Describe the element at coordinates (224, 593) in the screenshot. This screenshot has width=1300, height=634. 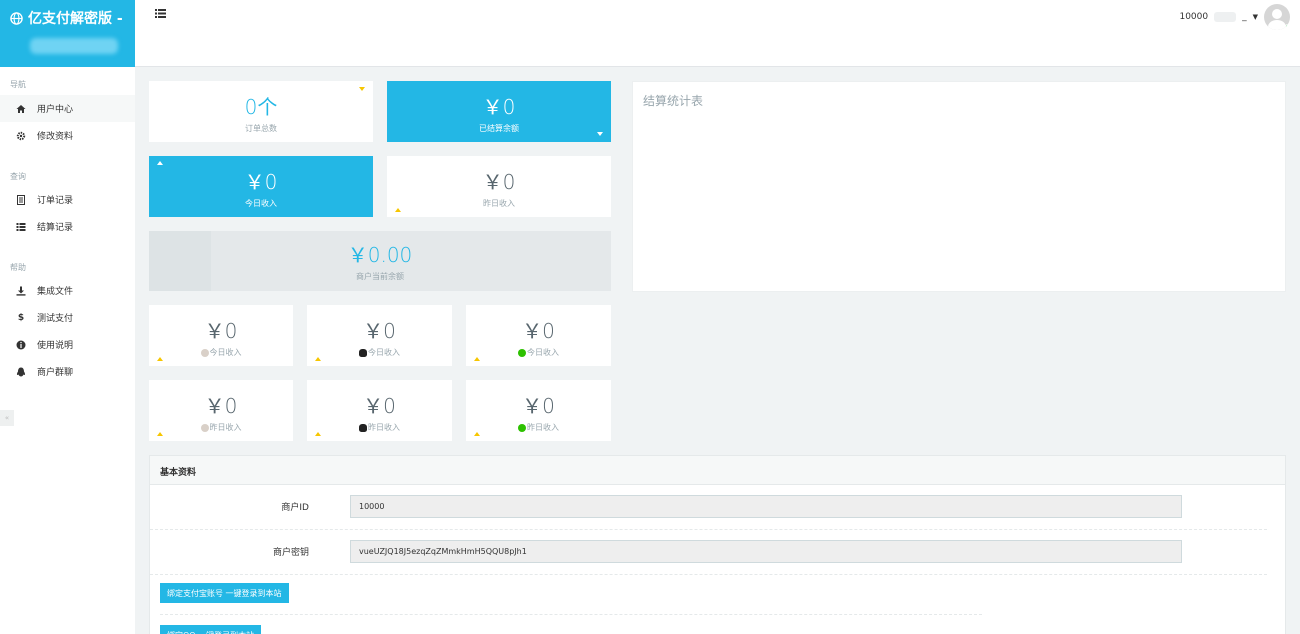
I see `bind-alipay-button: 绑定支付宝账号 一键登录到本站` at that location.